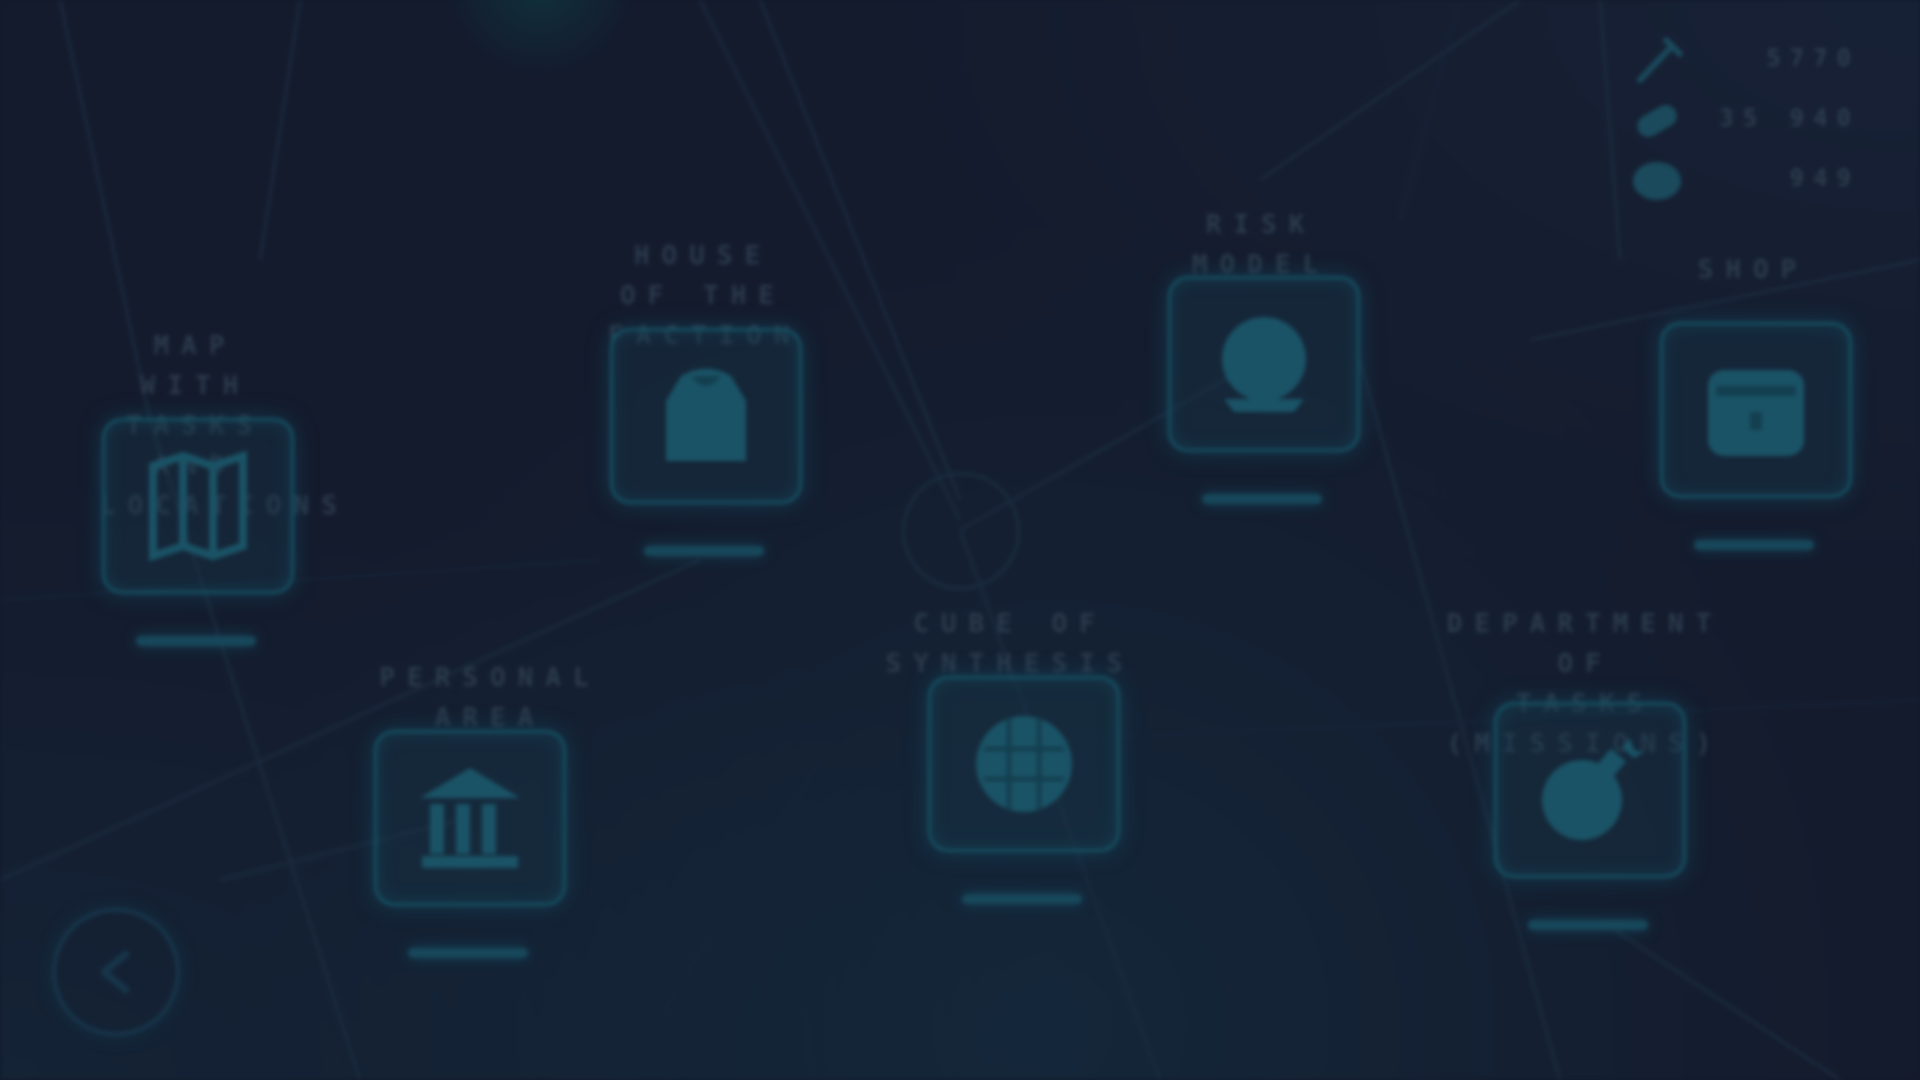 Image resolution: width=1920 pixels, height=1080 pixels. What do you see at coordinates (1754, 545) in the screenshot?
I see `node-shop-progress` at bounding box center [1754, 545].